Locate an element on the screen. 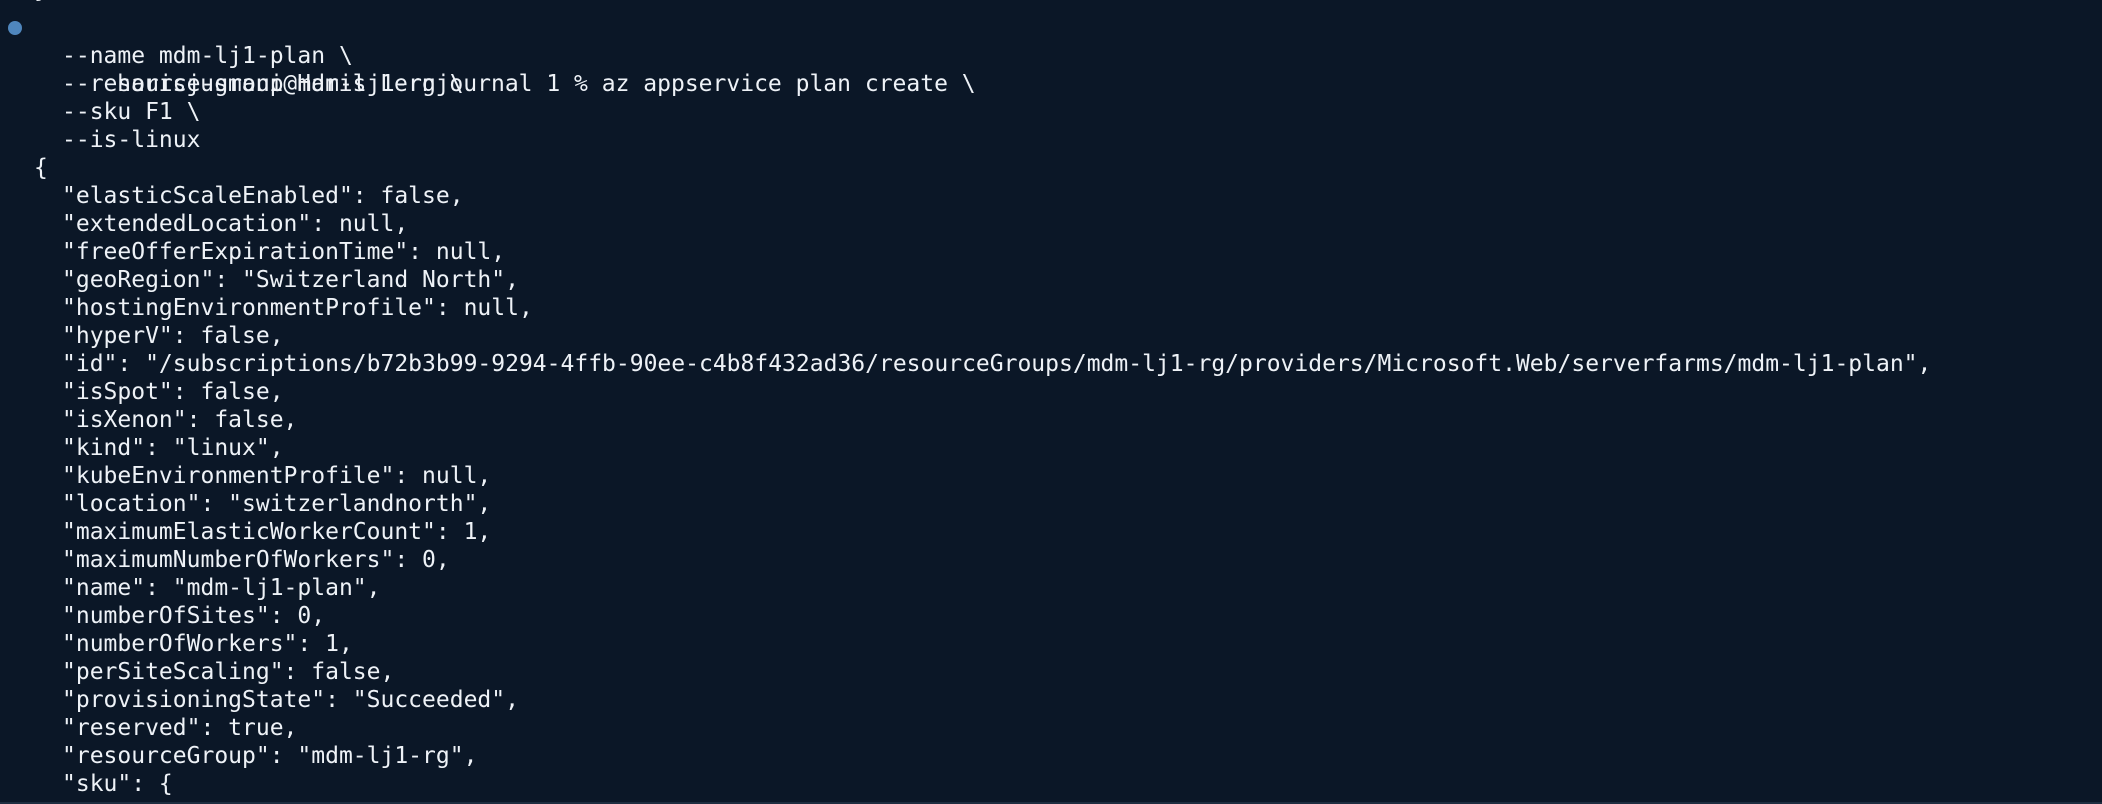  json-property-line: "sku": { is located at coordinates (117, 784).